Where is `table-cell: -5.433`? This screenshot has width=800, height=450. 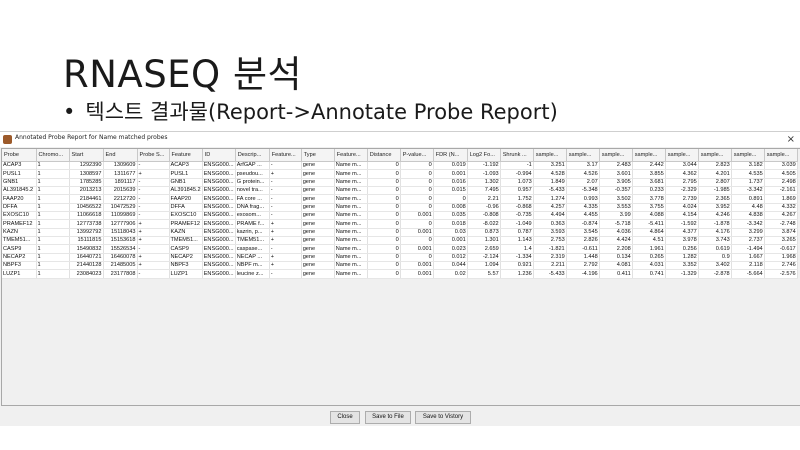 table-cell: -5.433 is located at coordinates (550, 274).